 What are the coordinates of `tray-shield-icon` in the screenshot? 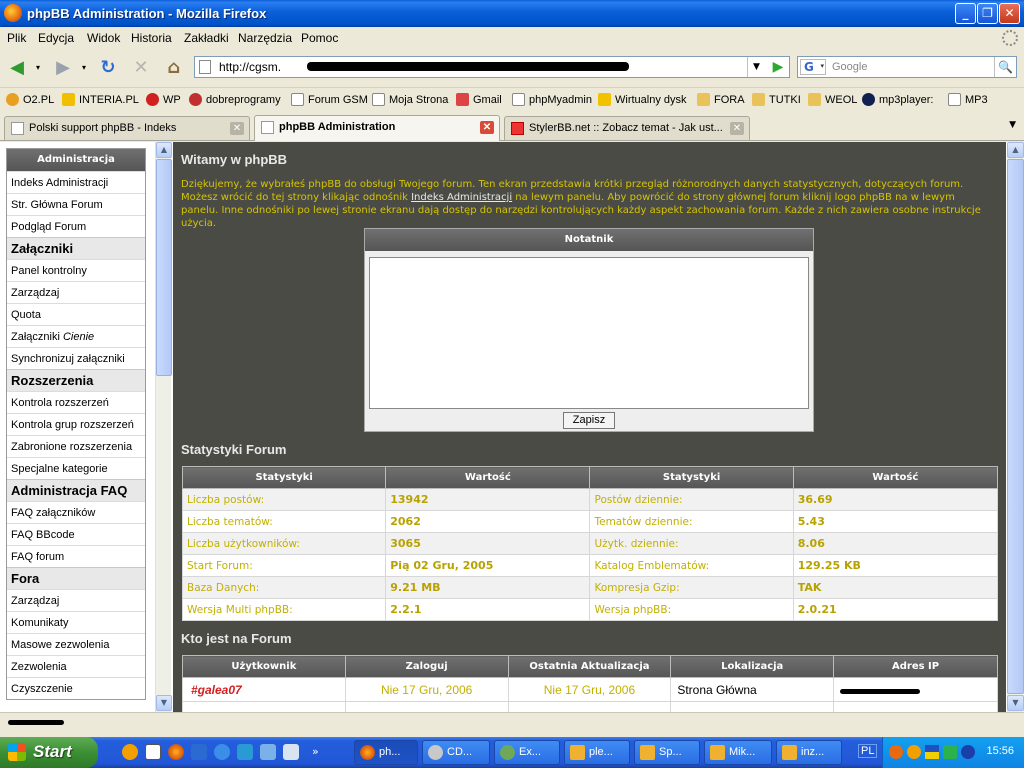 It's located at (968, 752).